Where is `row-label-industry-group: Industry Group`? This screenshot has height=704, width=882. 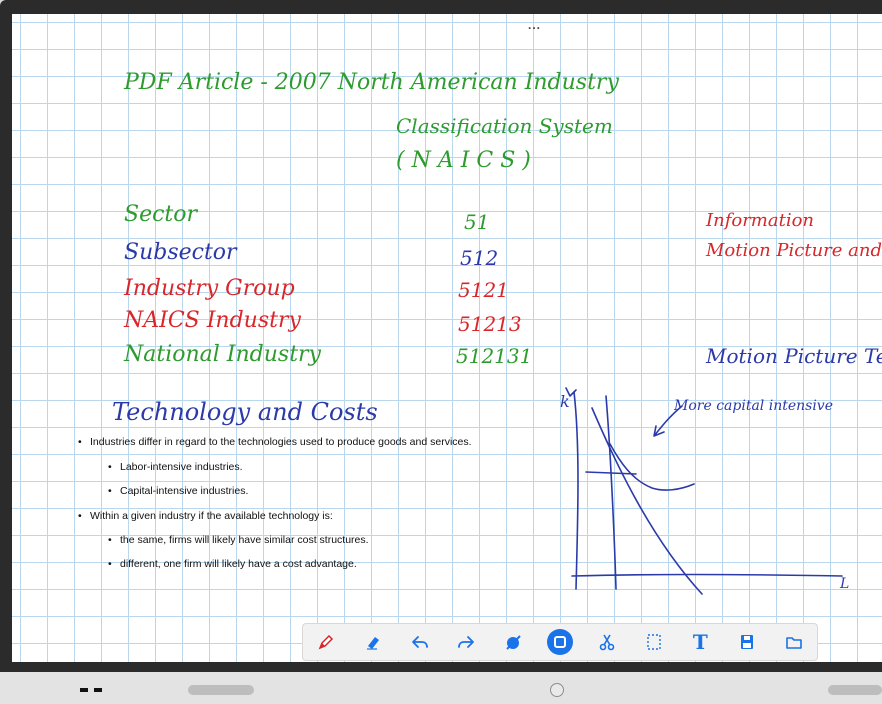 row-label-industry-group: Industry Group is located at coordinates (209, 288).